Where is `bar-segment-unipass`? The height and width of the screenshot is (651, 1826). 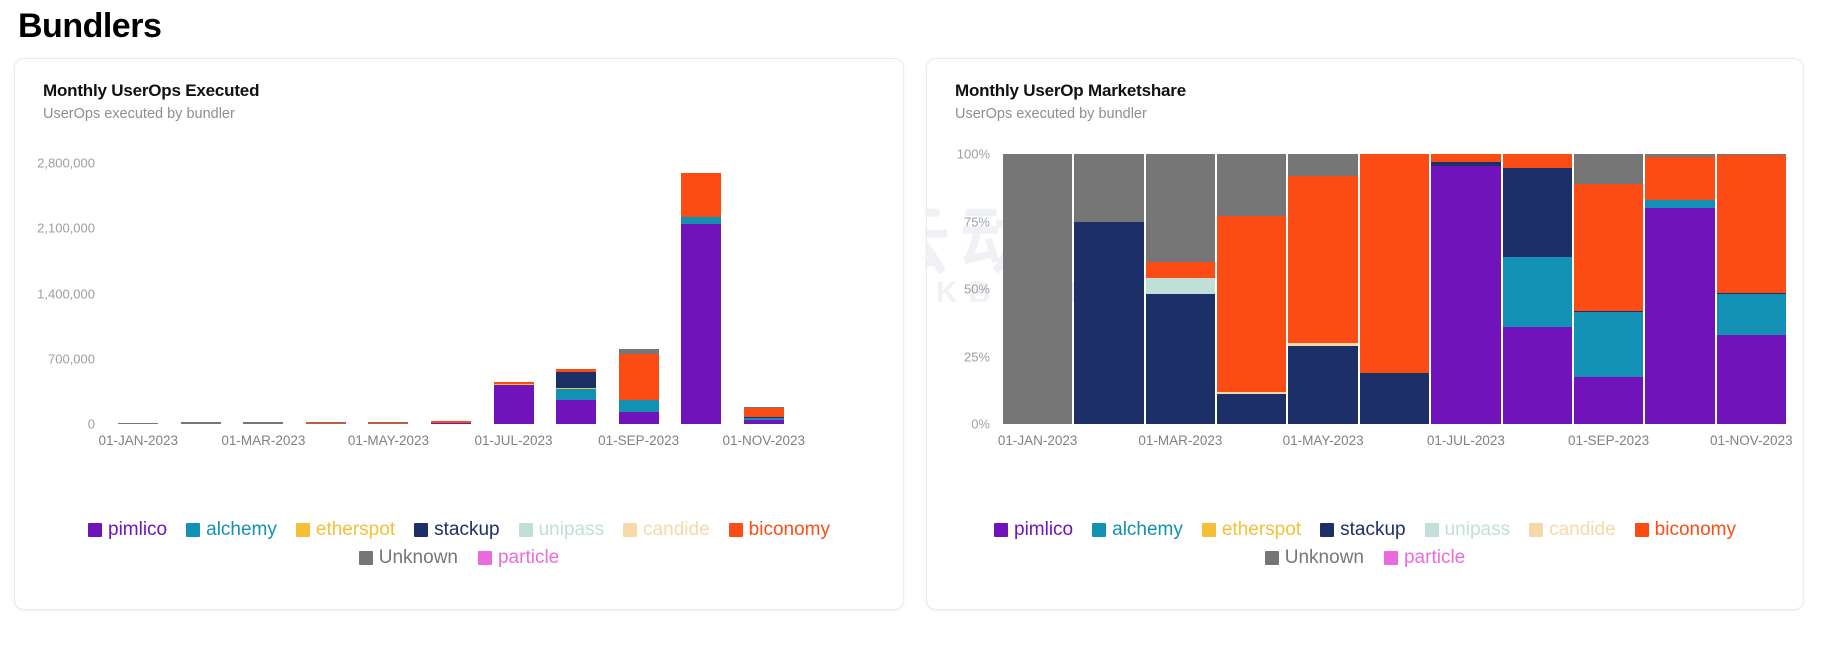
bar-segment-unipass is located at coordinates (1180, 286).